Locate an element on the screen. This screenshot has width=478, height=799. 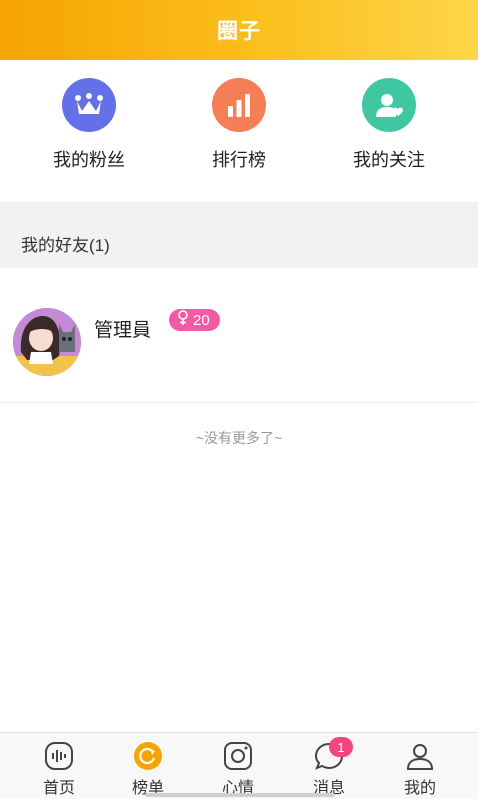
camera-icon is located at coordinates (238, 756).